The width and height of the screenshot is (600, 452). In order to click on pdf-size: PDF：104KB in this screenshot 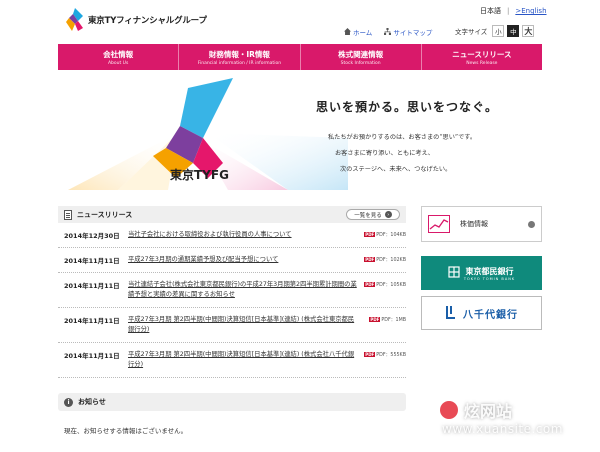, I will do `click(391, 235)`.